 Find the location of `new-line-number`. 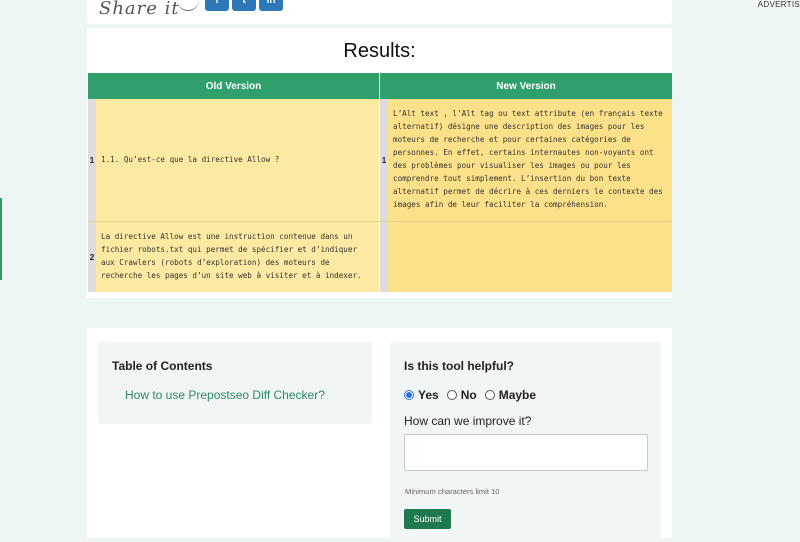

new-line-number is located at coordinates (384, 257).